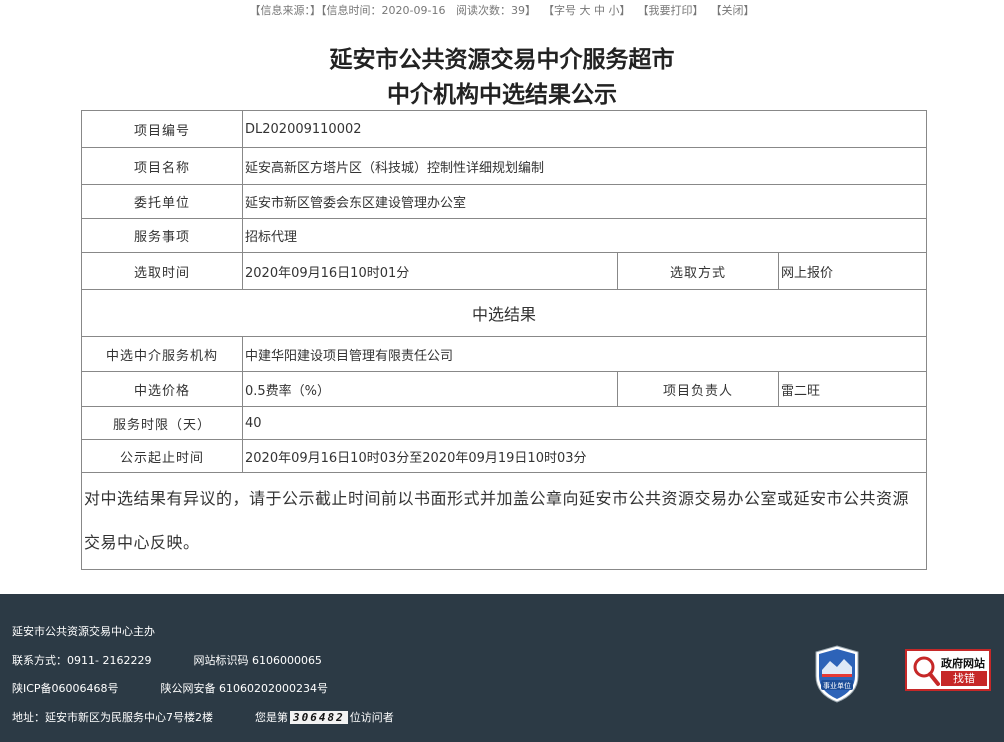 This screenshot has width=1004, height=742. What do you see at coordinates (613, 10) in the screenshot?
I see `font-small-link: 小` at bounding box center [613, 10].